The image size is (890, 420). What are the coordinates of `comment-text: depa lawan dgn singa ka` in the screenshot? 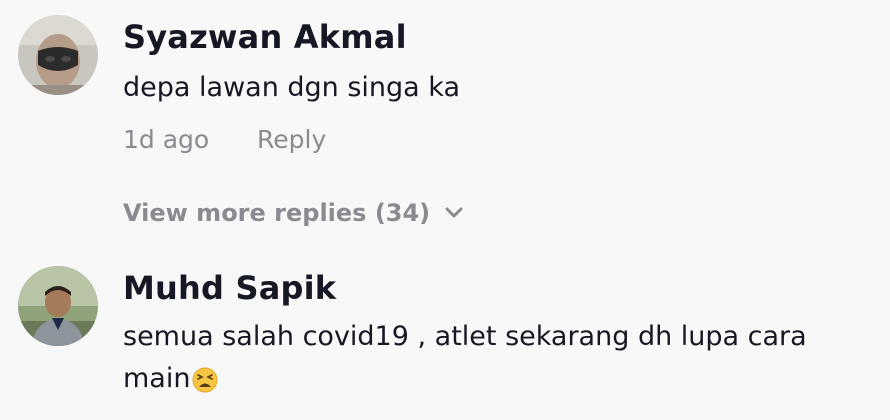 It's located at (292, 87).